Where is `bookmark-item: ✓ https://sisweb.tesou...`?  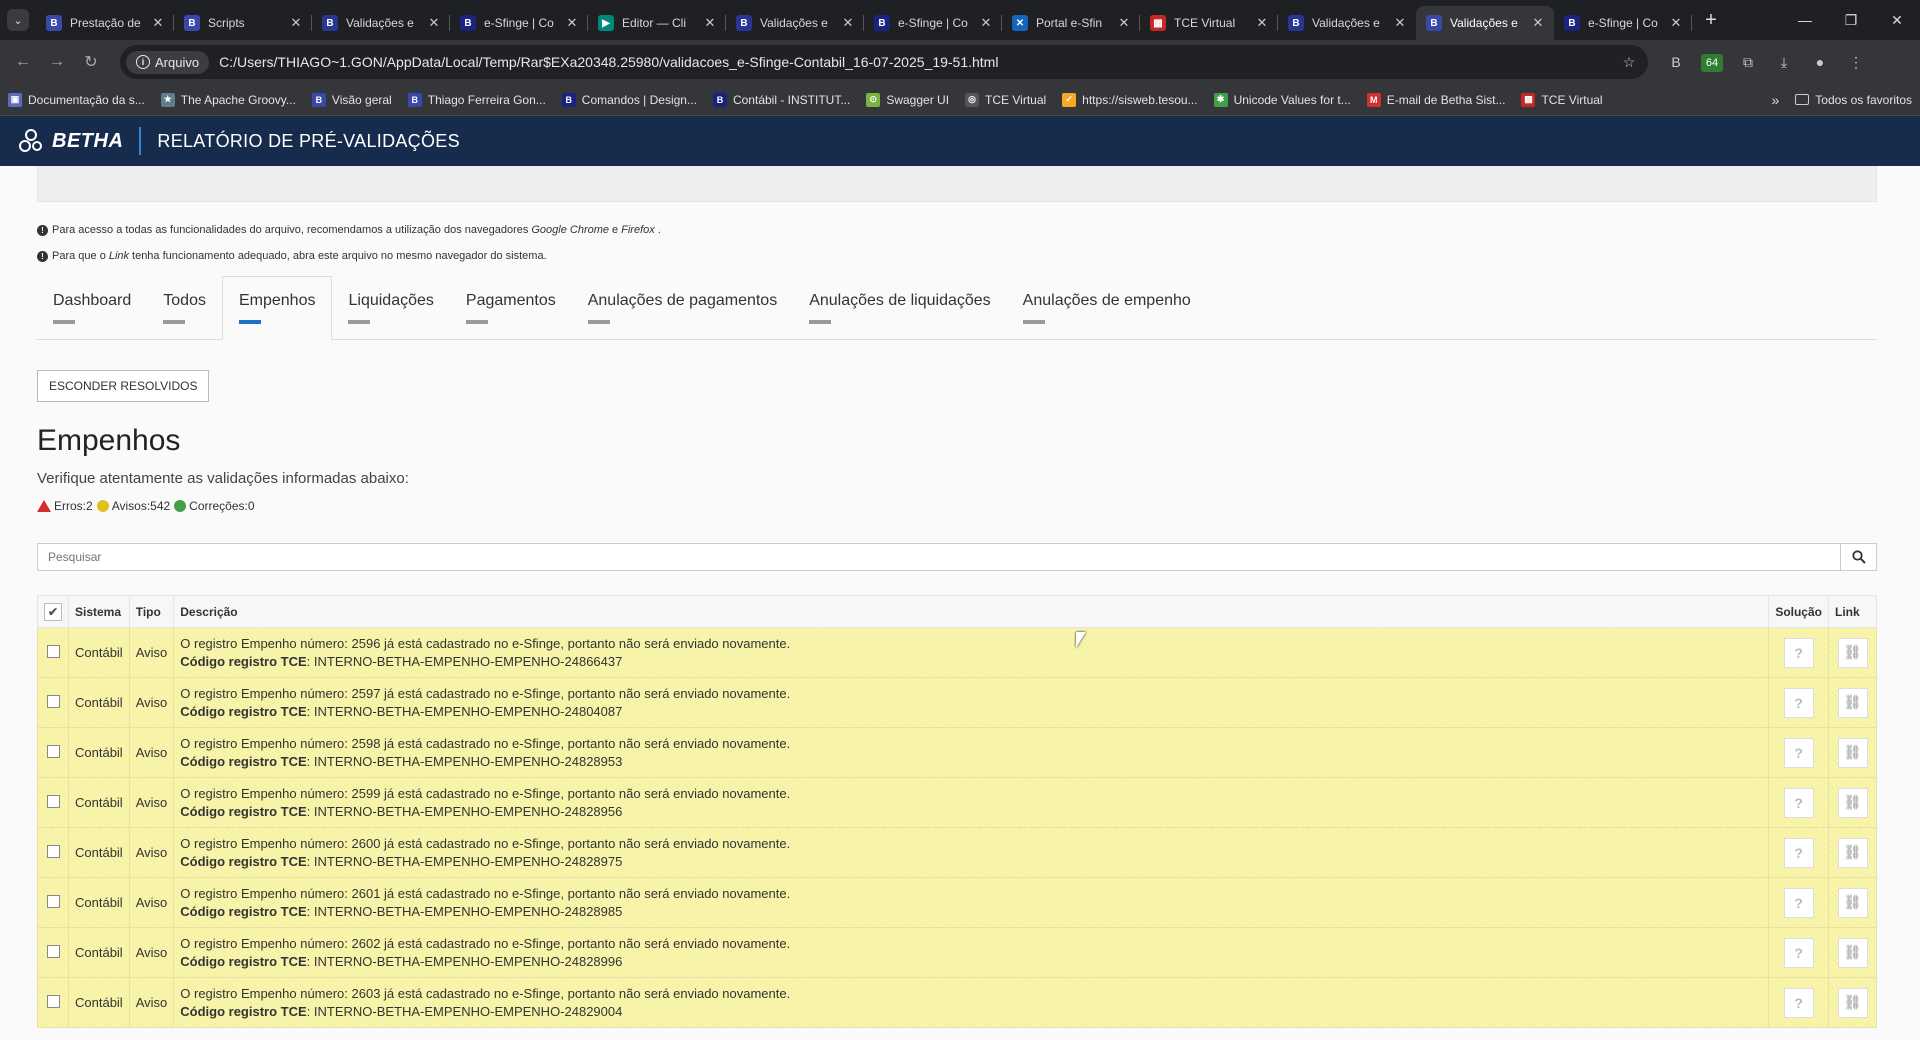 bookmark-item: ✓ https://sisweb.tesou... is located at coordinates (1130, 99).